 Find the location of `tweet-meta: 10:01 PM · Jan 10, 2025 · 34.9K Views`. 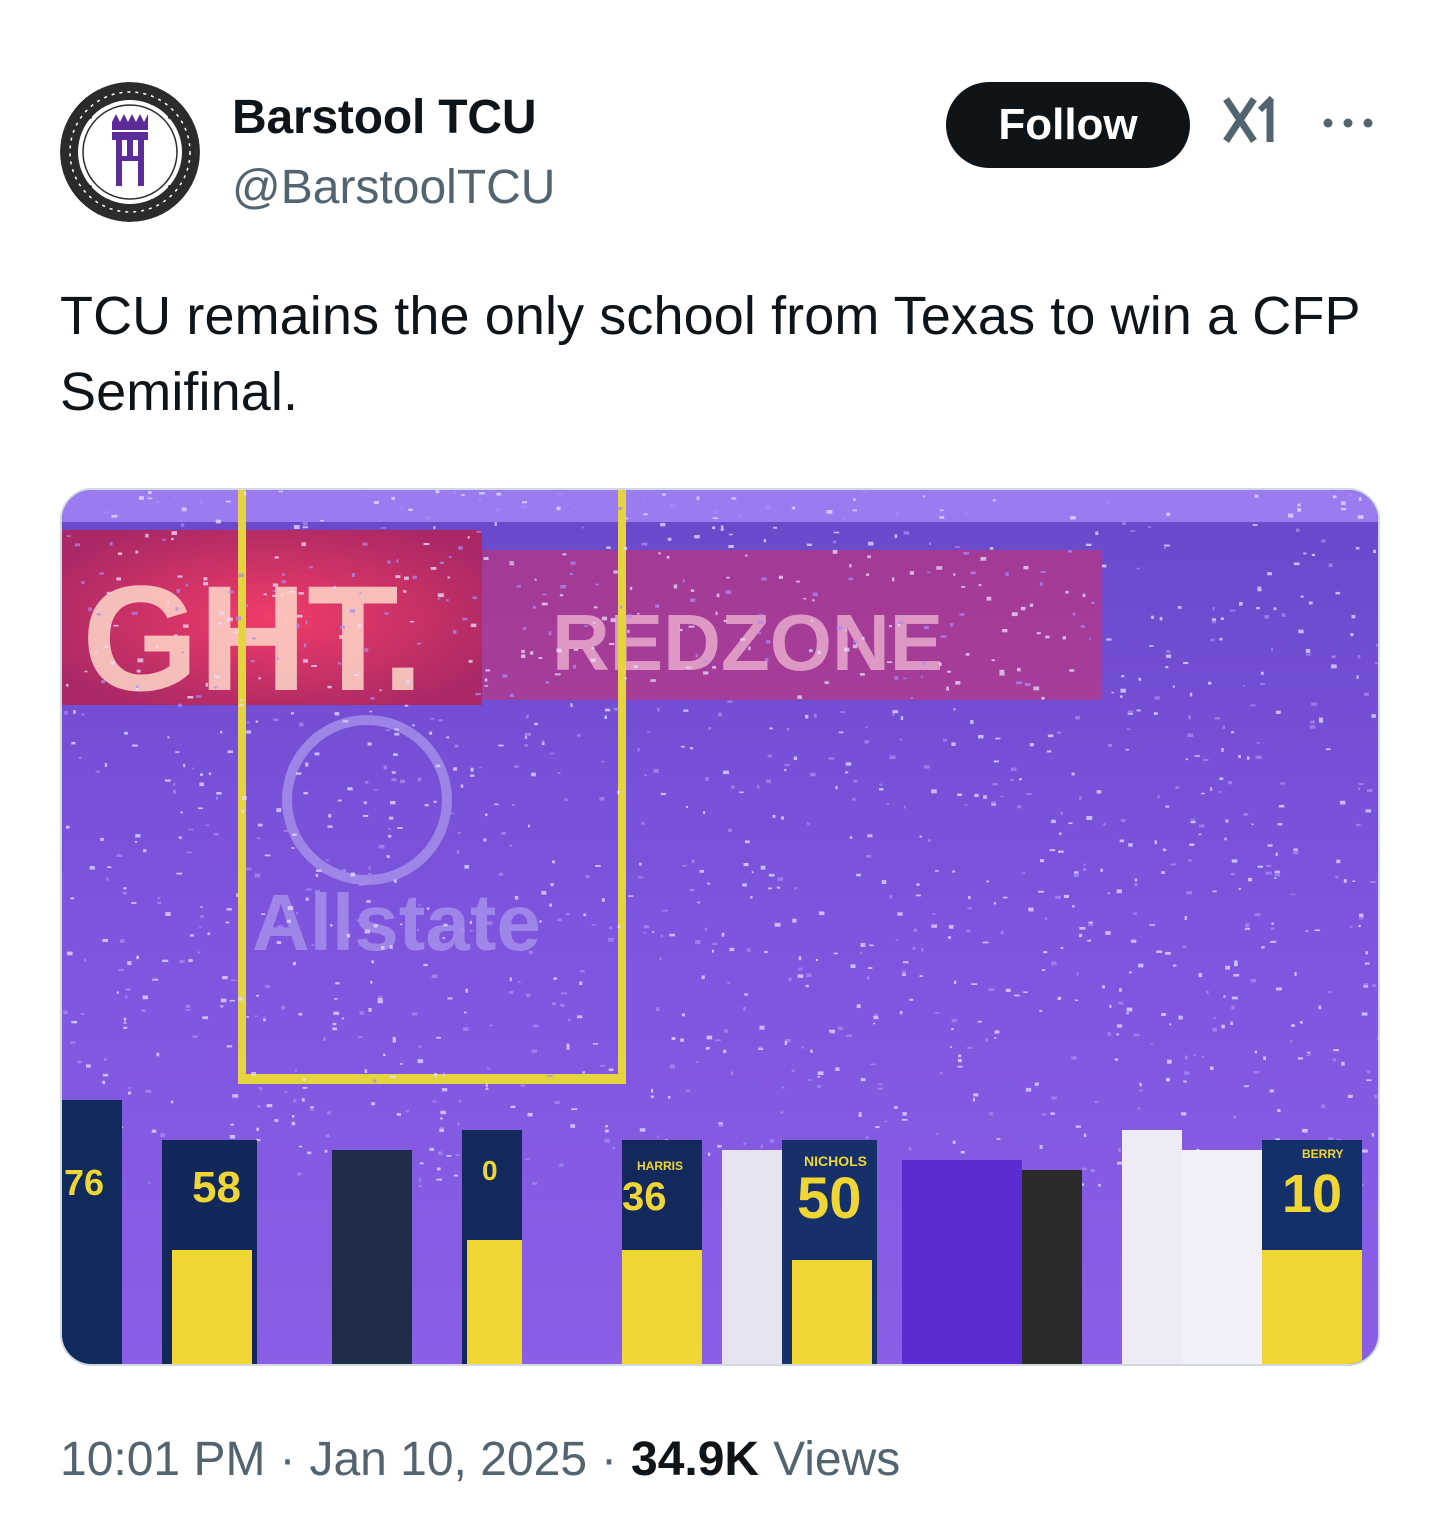

tweet-meta: 10:01 PM · Jan 10, 2025 · 34.9K Views is located at coordinates (480, 1460).